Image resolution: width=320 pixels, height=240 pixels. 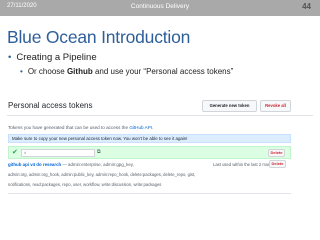 I want to click on slide-header-bar: 27/11/2020 Continuous Delivery 44, so click(x=160, y=8).